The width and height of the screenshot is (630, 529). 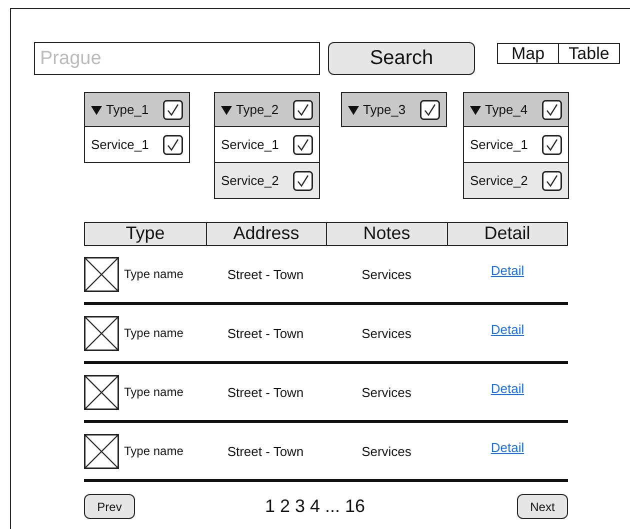 What do you see at coordinates (386, 234) in the screenshot?
I see `column-header: Notes` at bounding box center [386, 234].